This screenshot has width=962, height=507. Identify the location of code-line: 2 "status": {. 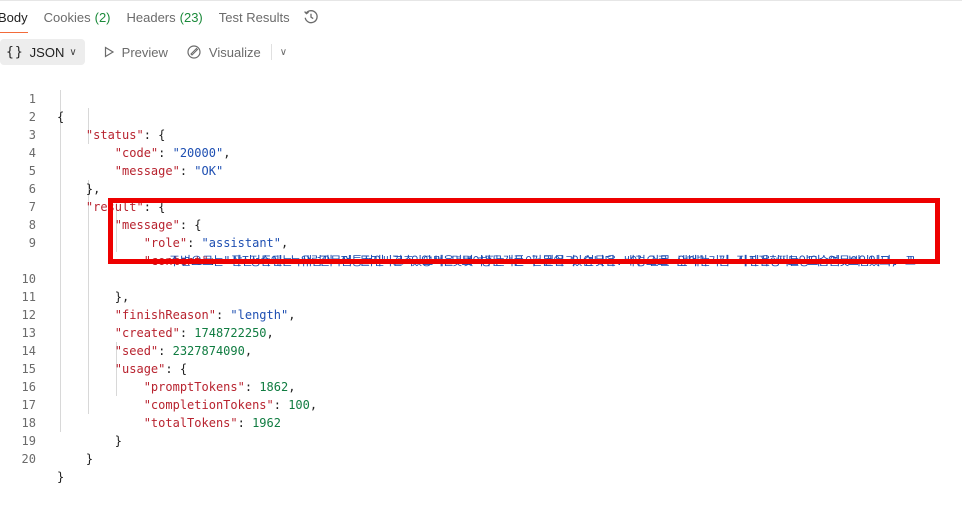
(481, 116).